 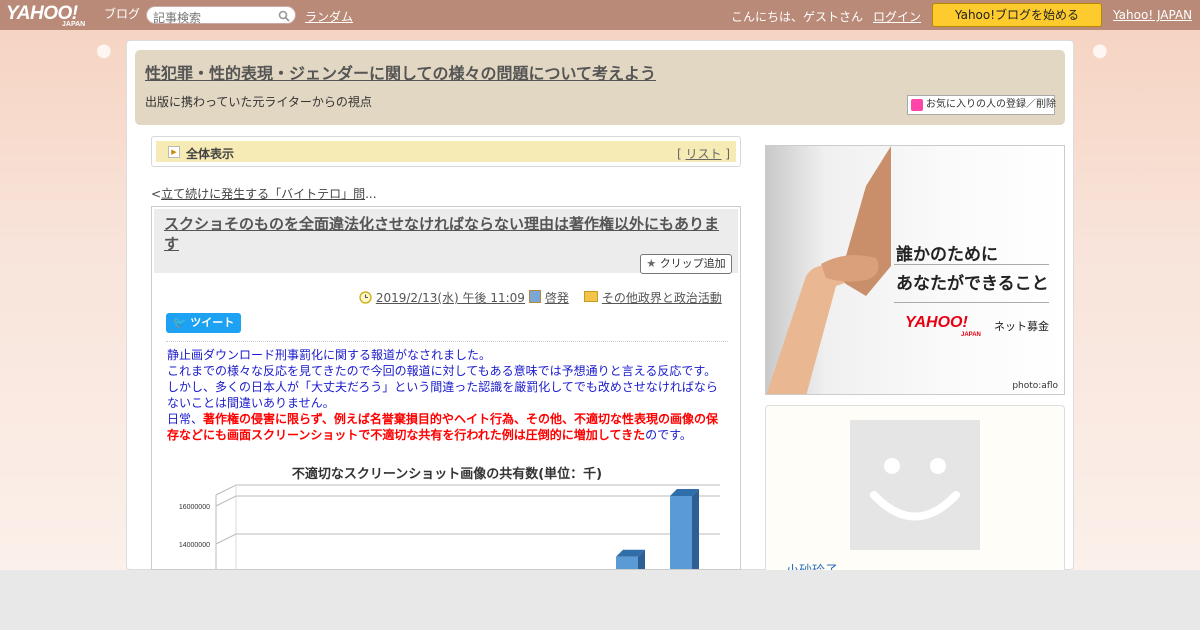 What do you see at coordinates (258, 102) in the screenshot?
I see `blog-subtitle: 出版に携わっていた元ライターからの視点` at bounding box center [258, 102].